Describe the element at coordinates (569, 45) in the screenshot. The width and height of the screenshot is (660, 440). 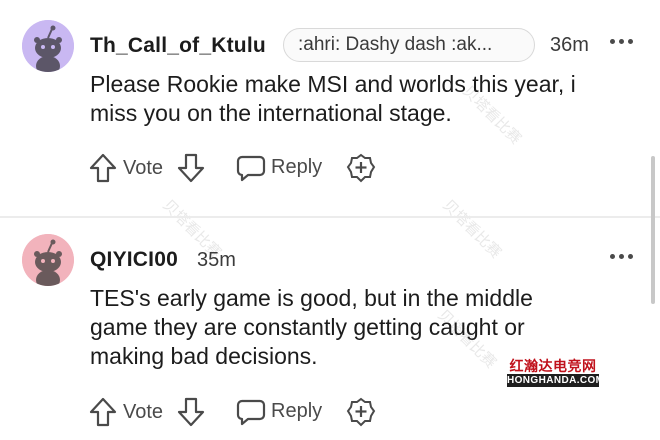
I see `comment-timestamp: 36m` at that location.